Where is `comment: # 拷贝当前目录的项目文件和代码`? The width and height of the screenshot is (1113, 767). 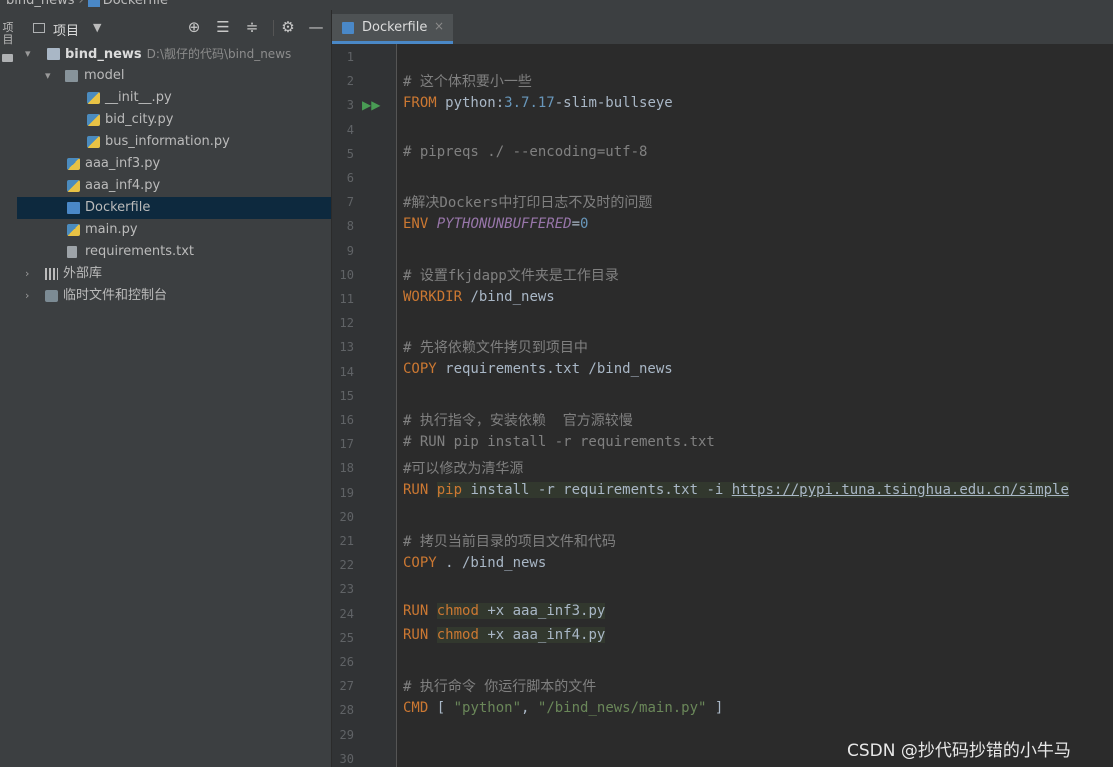 comment: # 拷贝当前目录的项目文件和代码 is located at coordinates (509, 542).